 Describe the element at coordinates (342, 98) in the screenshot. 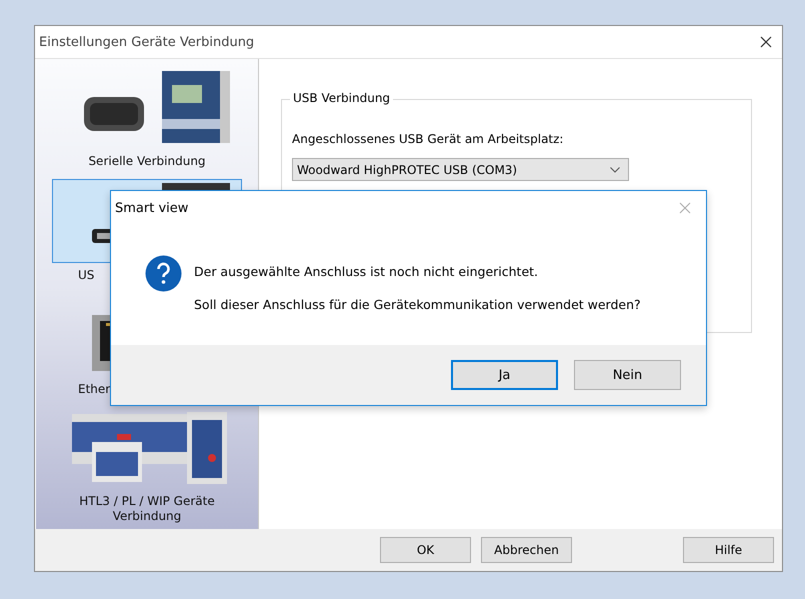

I see `group-title: USB Verbindung` at that location.